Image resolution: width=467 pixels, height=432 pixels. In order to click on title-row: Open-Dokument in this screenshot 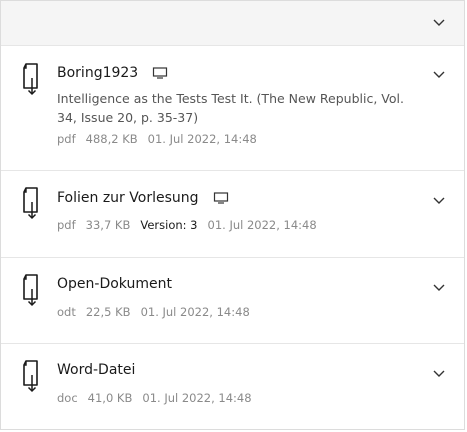, I will do `click(114, 284)`.